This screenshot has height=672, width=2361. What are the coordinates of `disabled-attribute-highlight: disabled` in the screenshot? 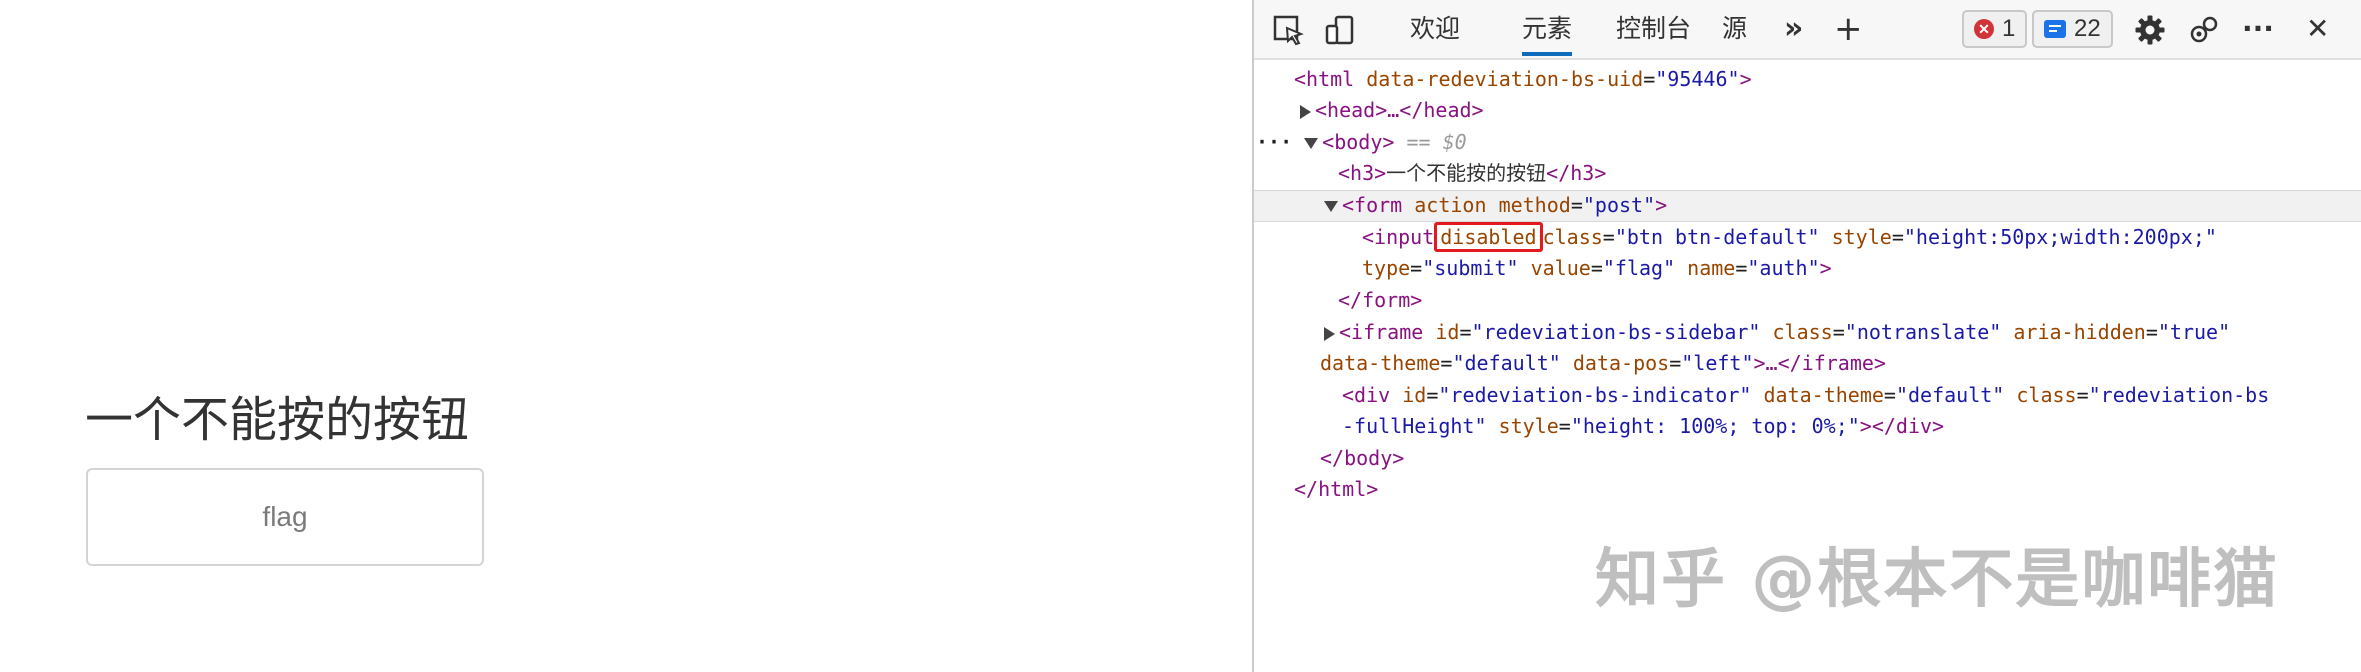 It's located at (1488, 237).